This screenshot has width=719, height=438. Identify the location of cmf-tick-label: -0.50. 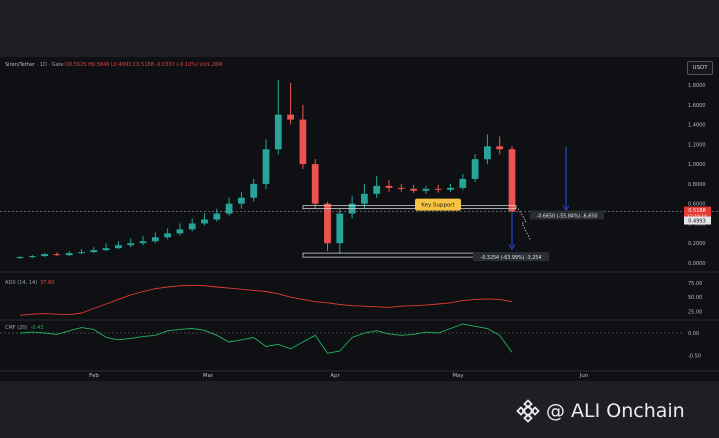
(694, 357).